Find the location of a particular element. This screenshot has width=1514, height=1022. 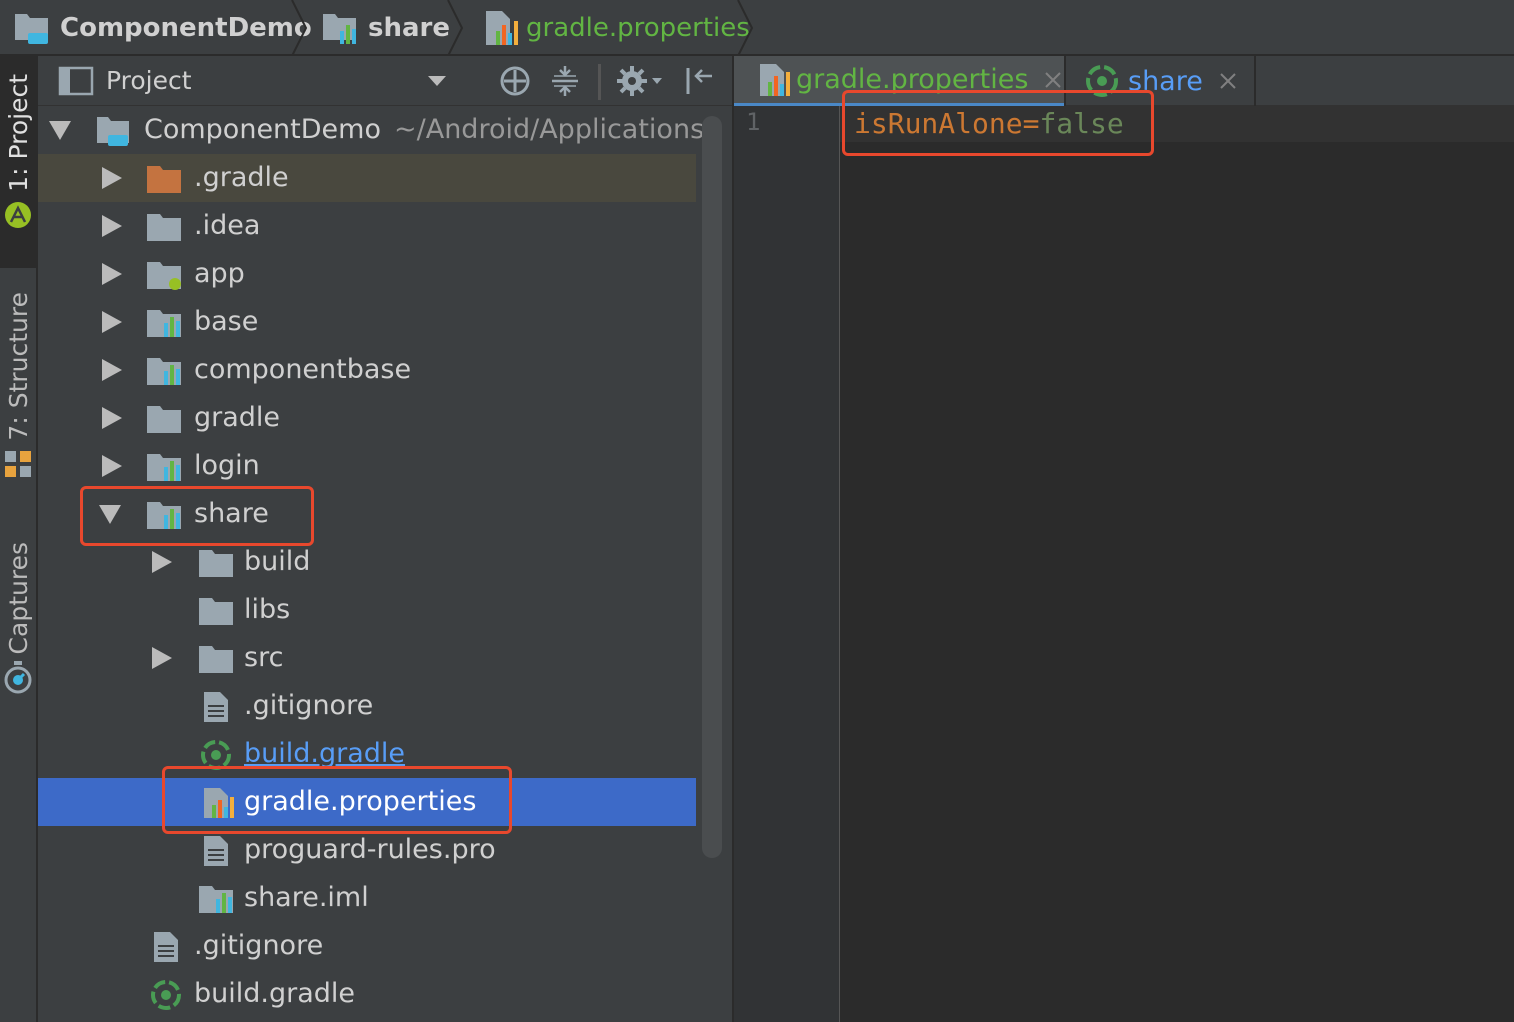

breadcrumb-module: share is located at coordinates (386, 28).